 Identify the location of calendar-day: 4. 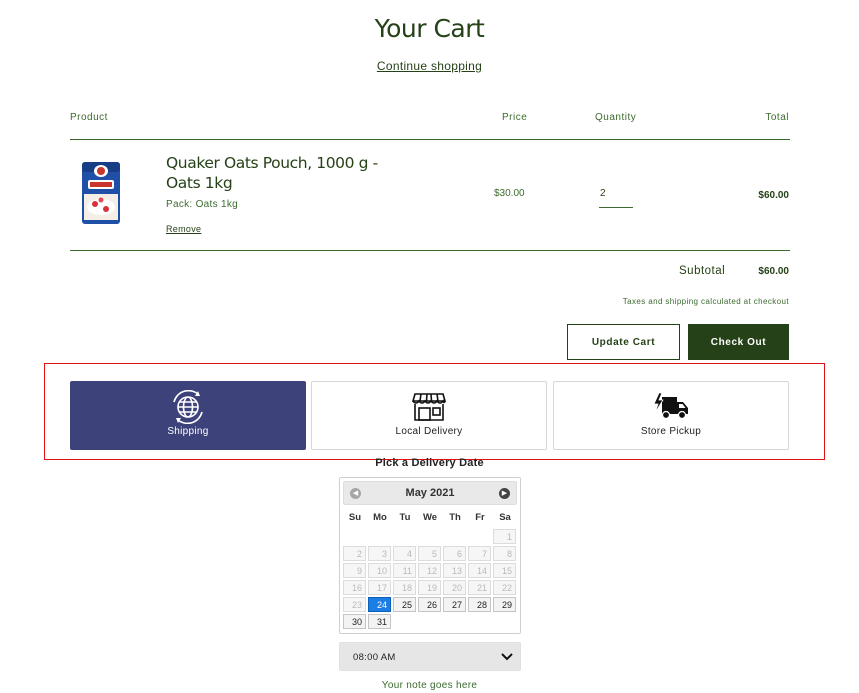
(404, 553).